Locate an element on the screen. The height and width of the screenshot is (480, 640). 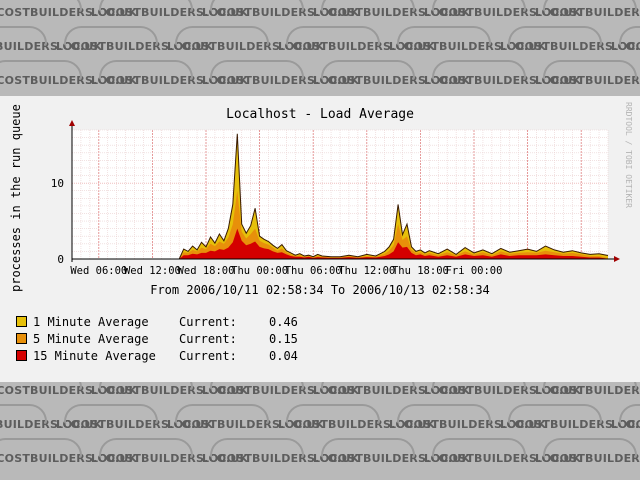
x-tick-label: Fri 00:00 is located at coordinates (474, 271).